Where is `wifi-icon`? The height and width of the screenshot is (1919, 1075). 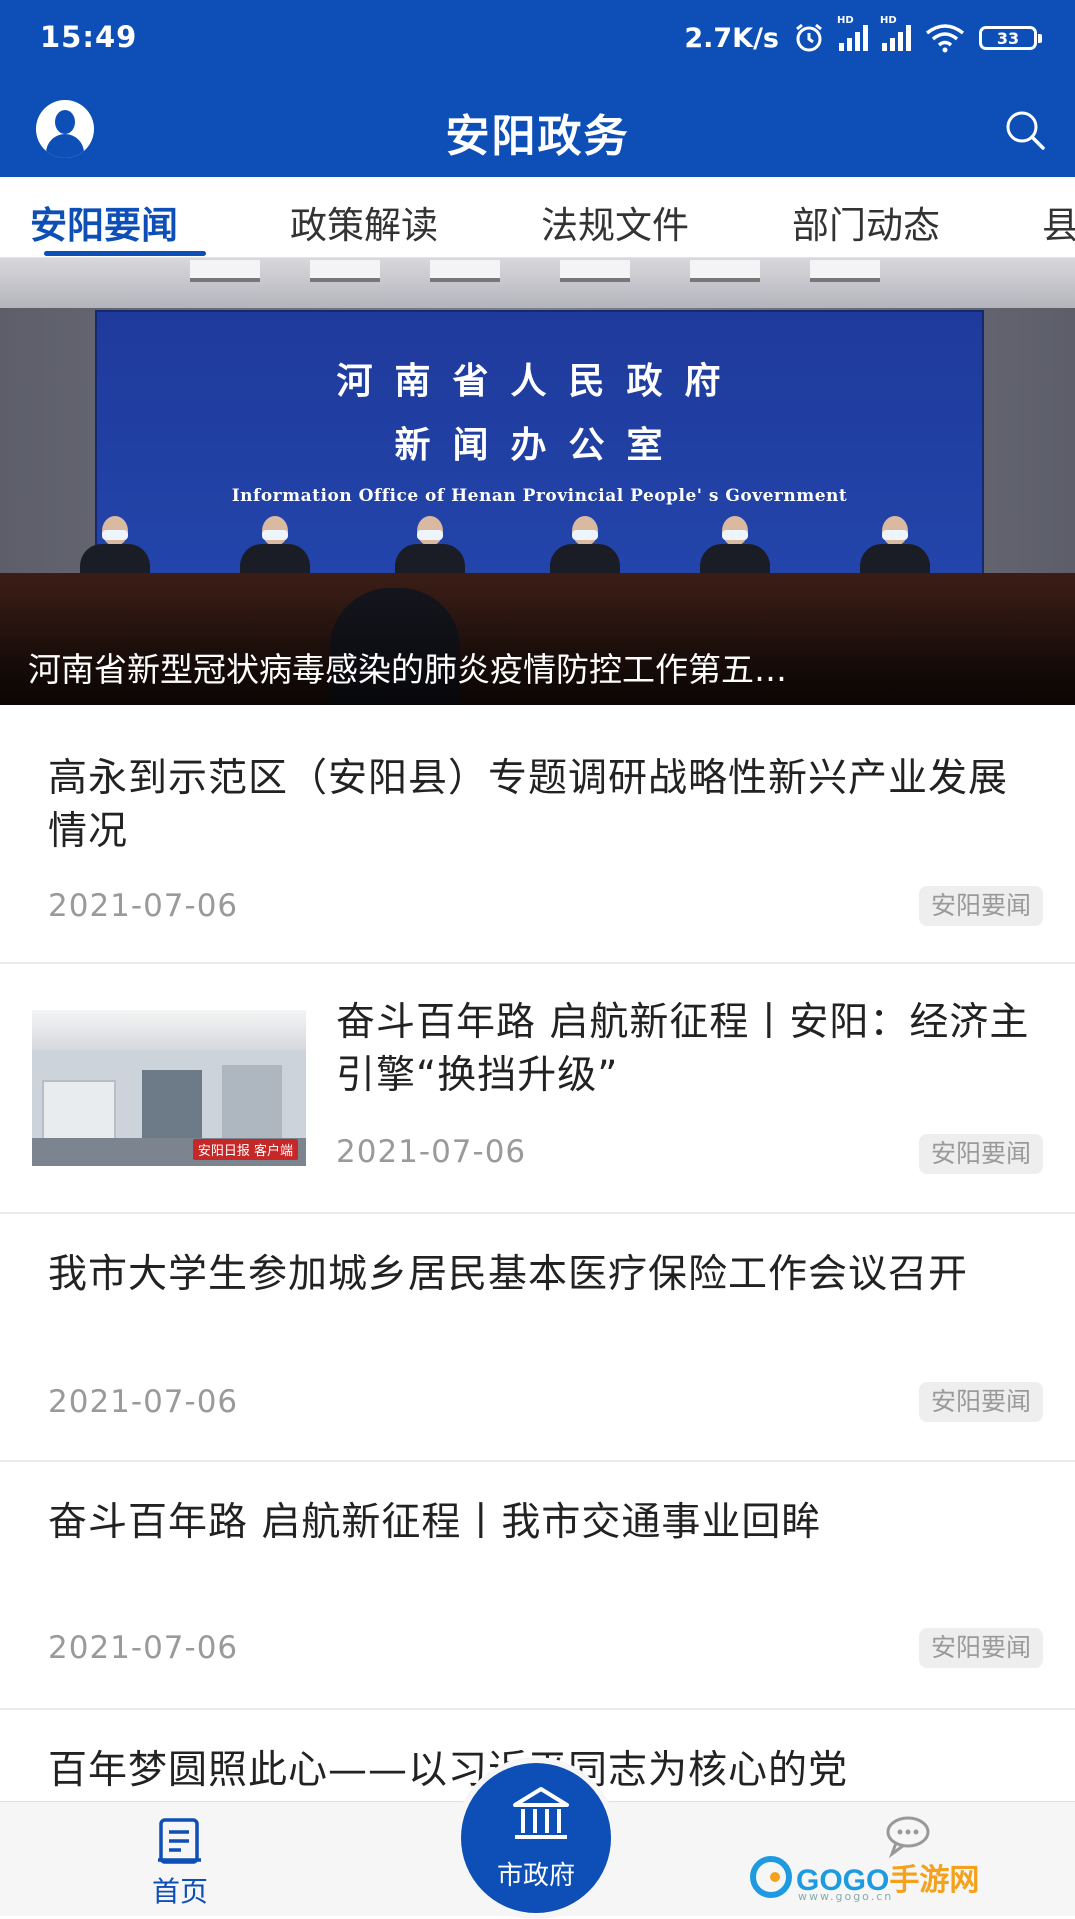
wifi-icon is located at coordinates (945, 38).